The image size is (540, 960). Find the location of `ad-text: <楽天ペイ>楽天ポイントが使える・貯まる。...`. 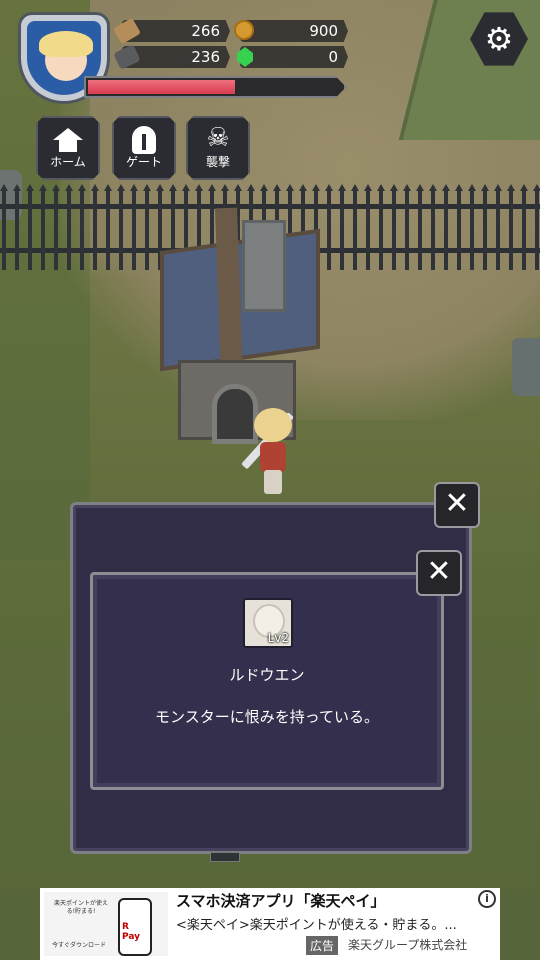

ad-text: <楽天ペイ>楽天ポイントが使える・貯まる。... is located at coordinates (334, 923).